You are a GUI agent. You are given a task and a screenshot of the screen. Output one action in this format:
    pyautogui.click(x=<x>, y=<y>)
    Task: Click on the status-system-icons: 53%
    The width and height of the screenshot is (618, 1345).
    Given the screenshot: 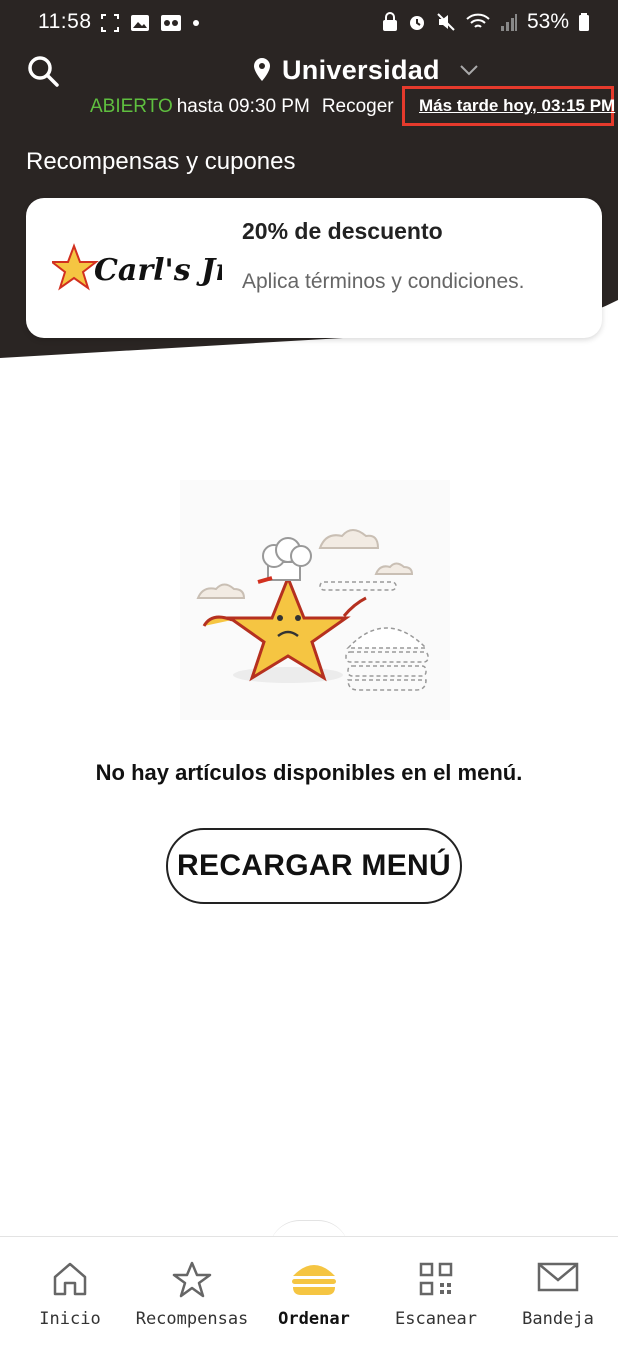 What is the action you would take?
    pyautogui.click(x=486, y=22)
    